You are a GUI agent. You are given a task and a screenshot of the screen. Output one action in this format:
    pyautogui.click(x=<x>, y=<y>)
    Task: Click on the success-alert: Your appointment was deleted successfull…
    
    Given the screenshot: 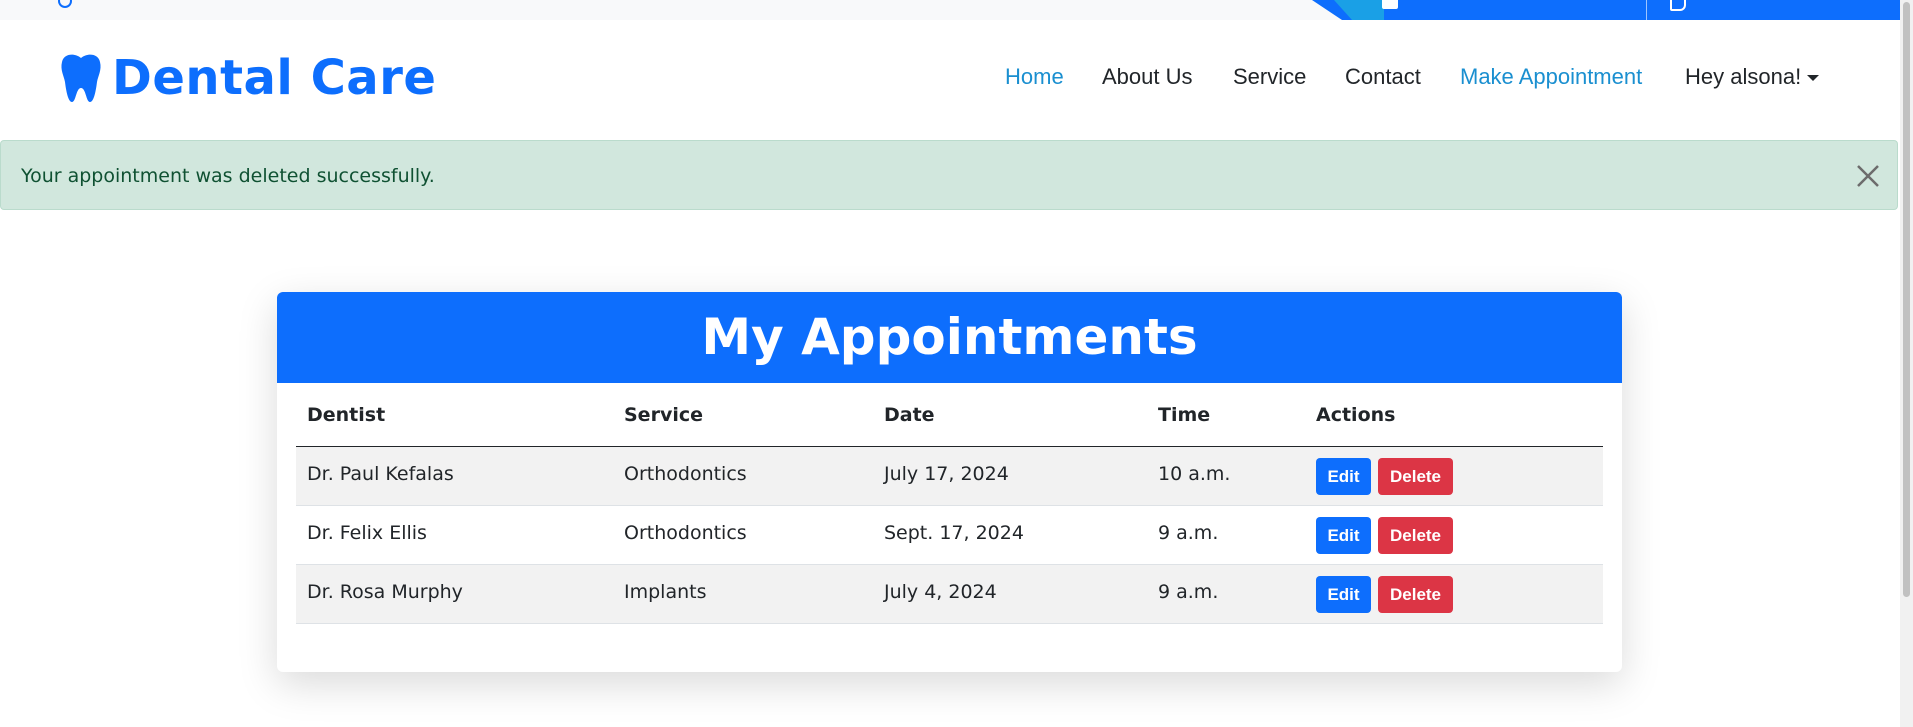 What is the action you would take?
    pyautogui.click(x=949, y=175)
    